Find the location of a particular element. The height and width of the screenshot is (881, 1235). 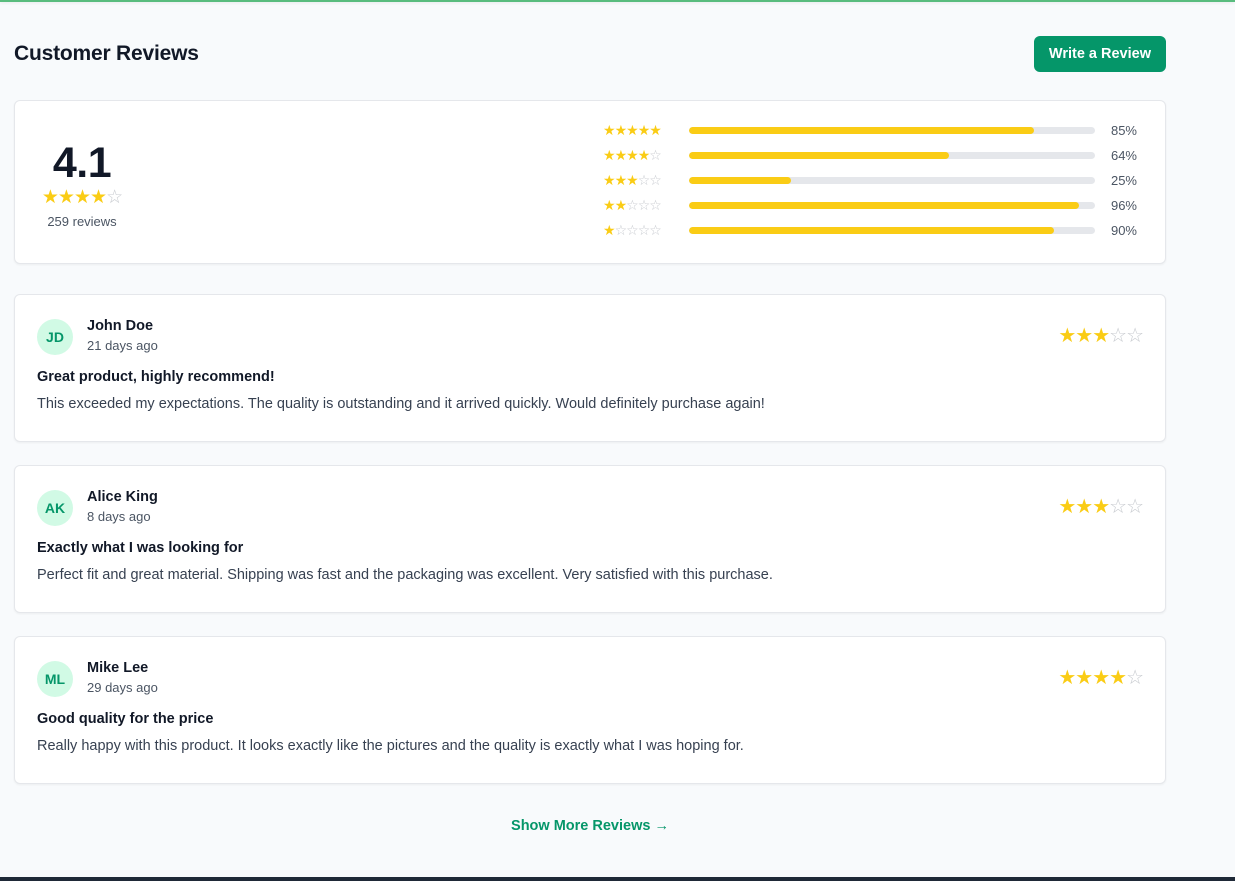

page-title: Customer Reviews is located at coordinates (106, 53).